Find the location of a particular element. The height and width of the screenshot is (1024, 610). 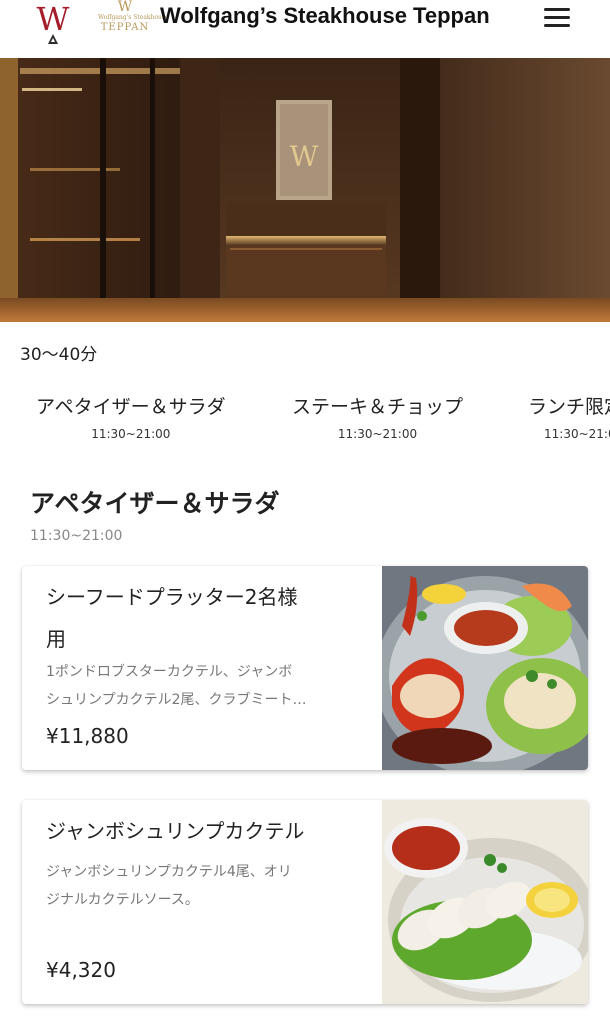

tab-steak-chop: ステーキ＆チョップ 11:30~21:00 is located at coordinates (377, 416).